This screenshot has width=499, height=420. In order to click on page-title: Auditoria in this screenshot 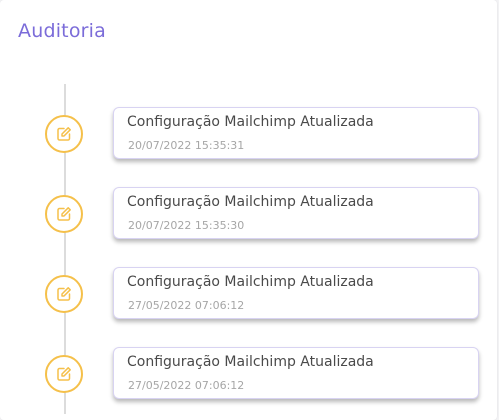, I will do `click(62, 31)`.